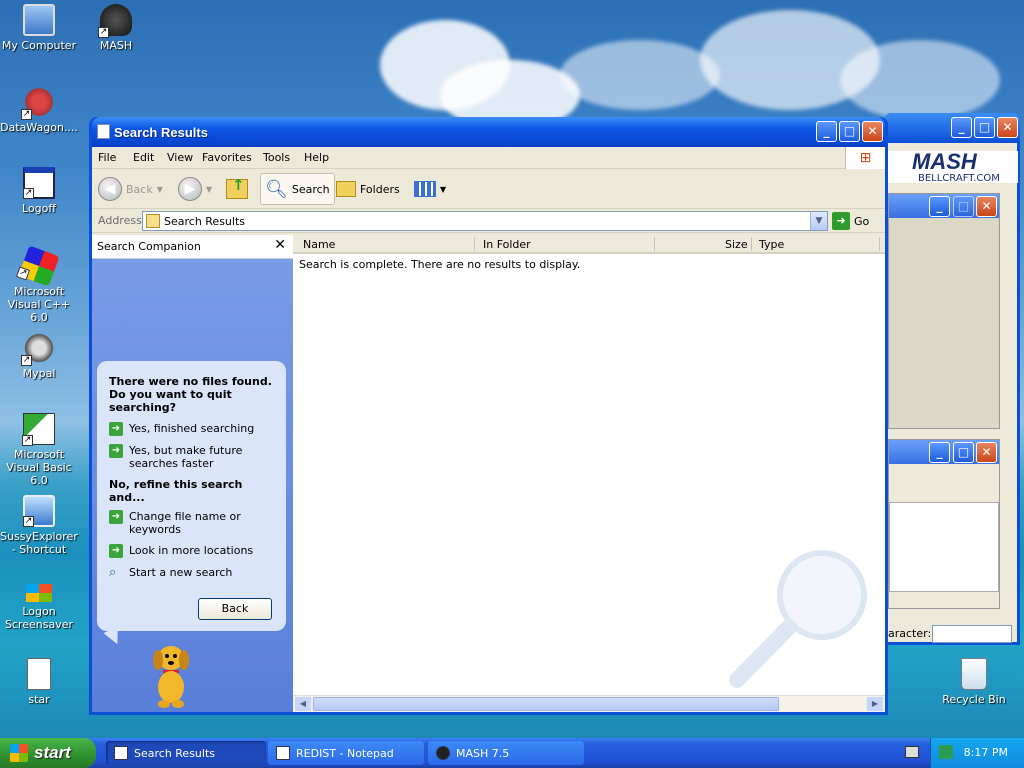  I want to click on system-tray: 8:17 PM, so click(977, 753).